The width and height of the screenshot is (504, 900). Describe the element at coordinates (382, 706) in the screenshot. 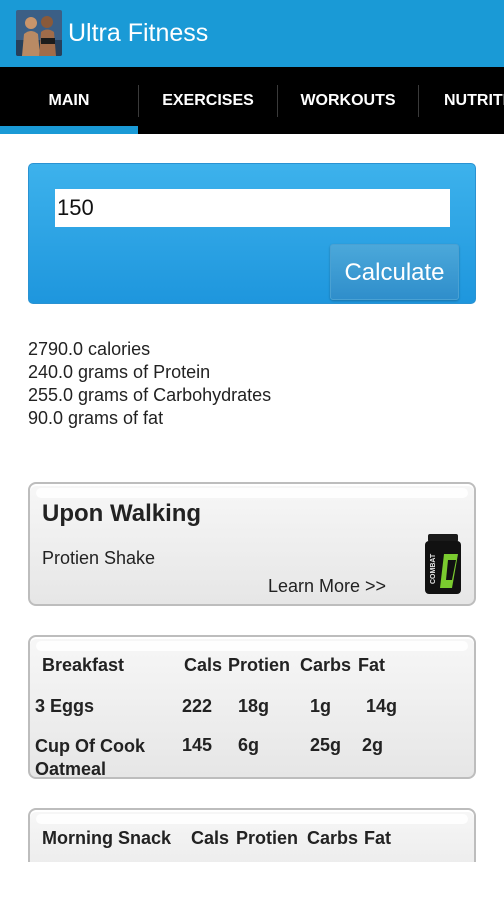

I see `food-fat: 14g` at that location.